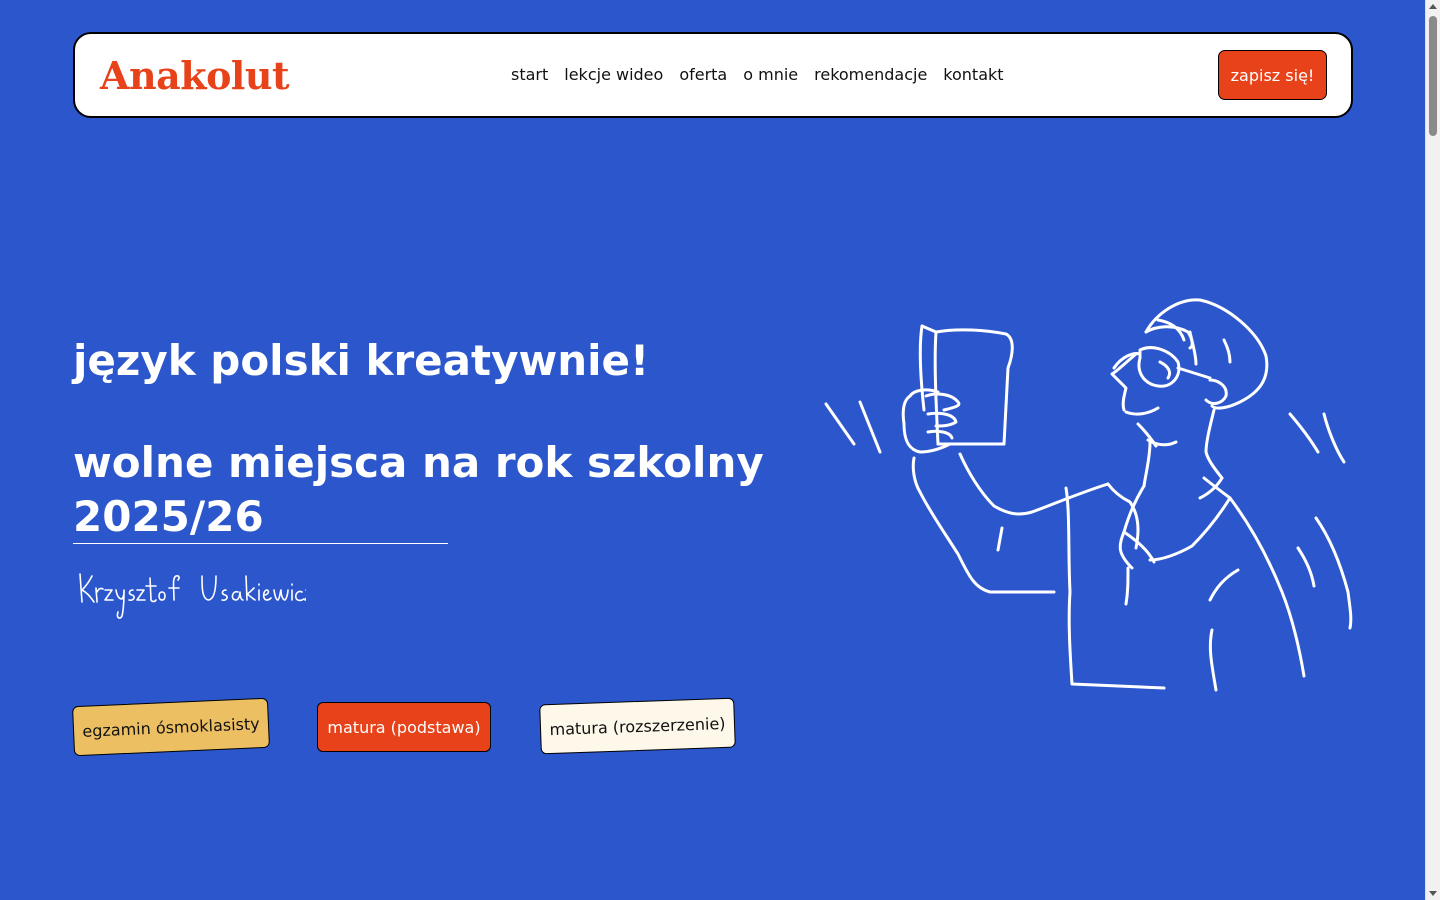 This screenshot has height=900, width=1440. I want to click on exam-grade8-button: egzamin ósmoklasisty, so click(171, 727).